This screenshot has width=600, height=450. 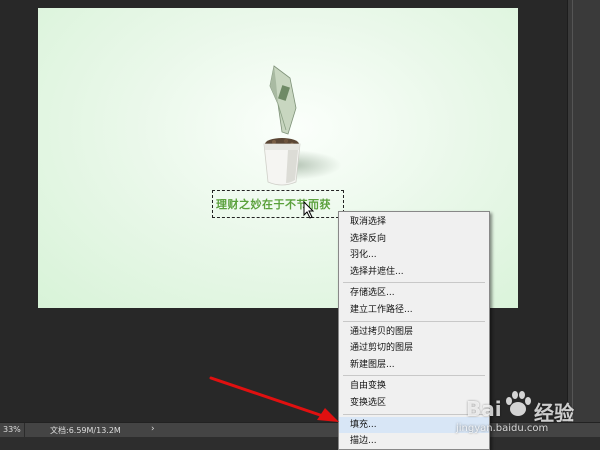 I want to click on status-divider, so click(x=24, y=430).